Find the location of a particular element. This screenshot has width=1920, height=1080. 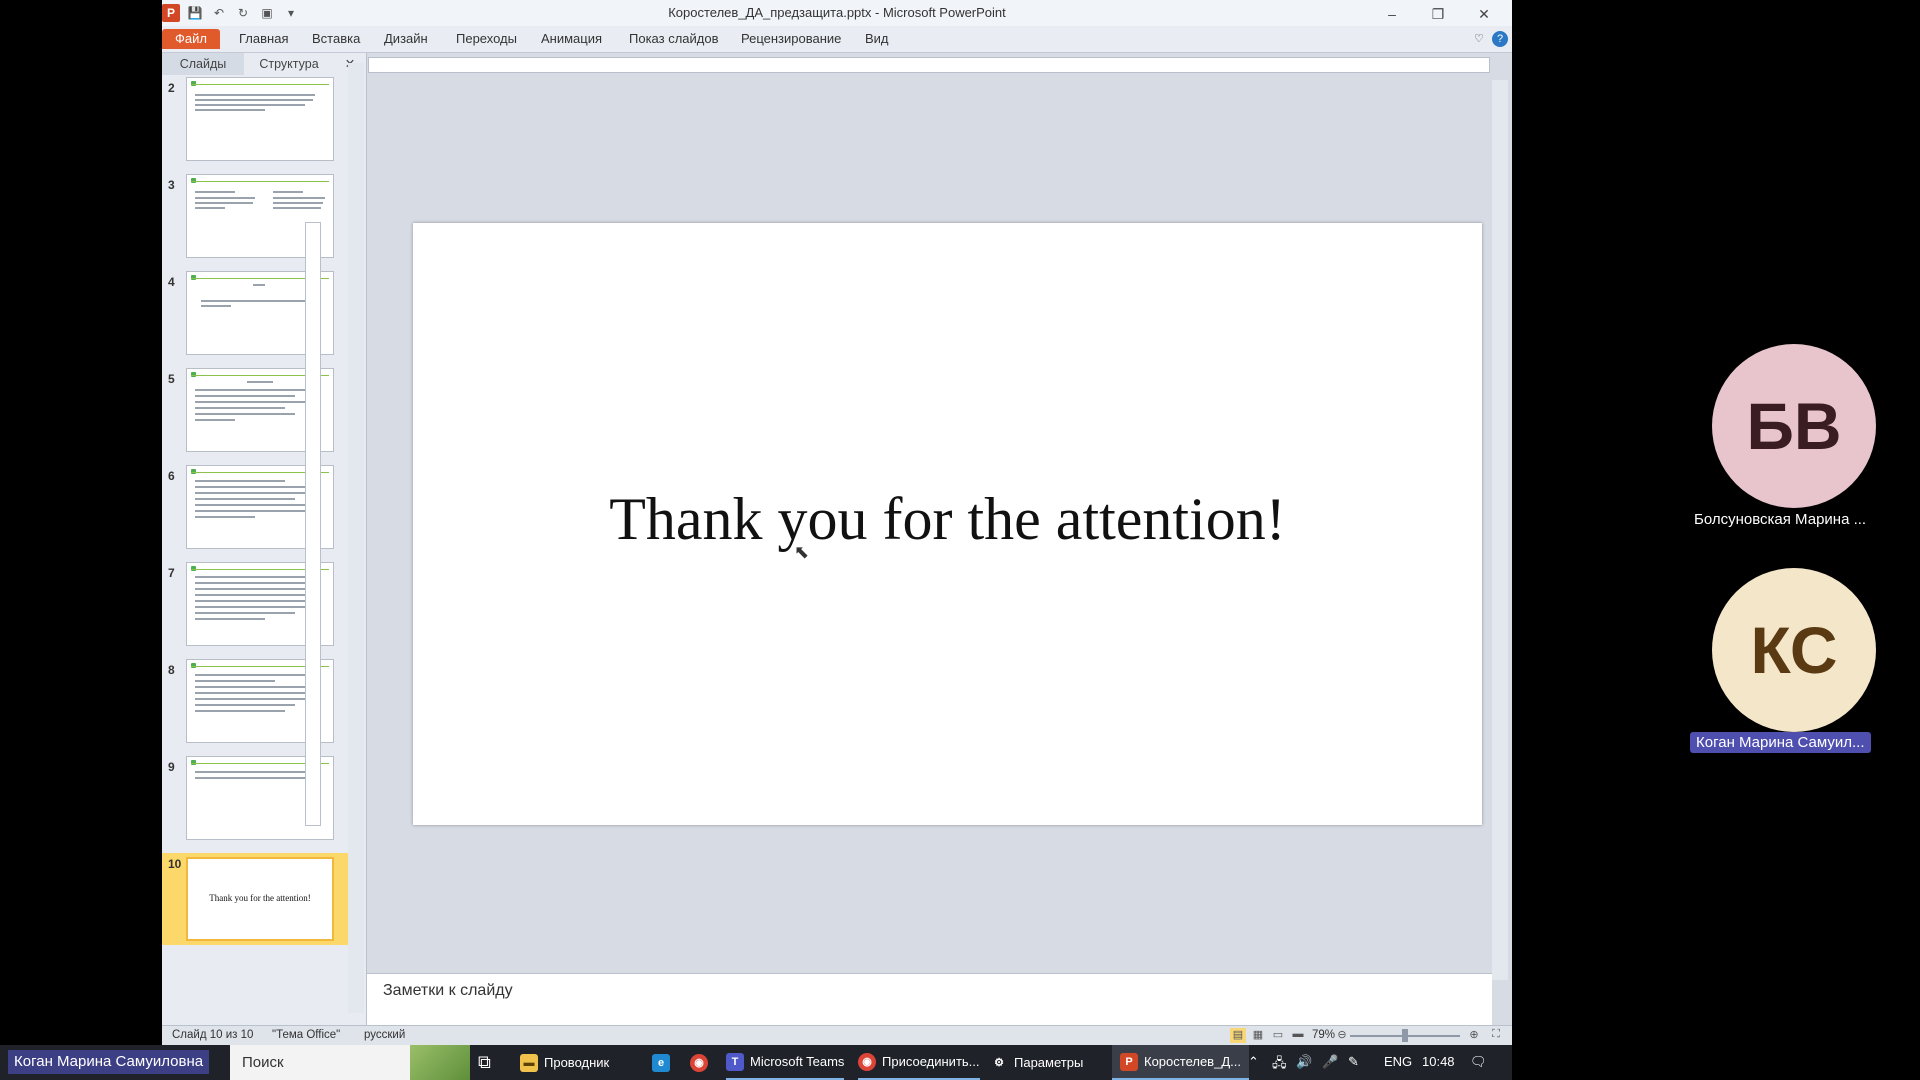

tab-file: Файл is located at coordinates (191, 39).